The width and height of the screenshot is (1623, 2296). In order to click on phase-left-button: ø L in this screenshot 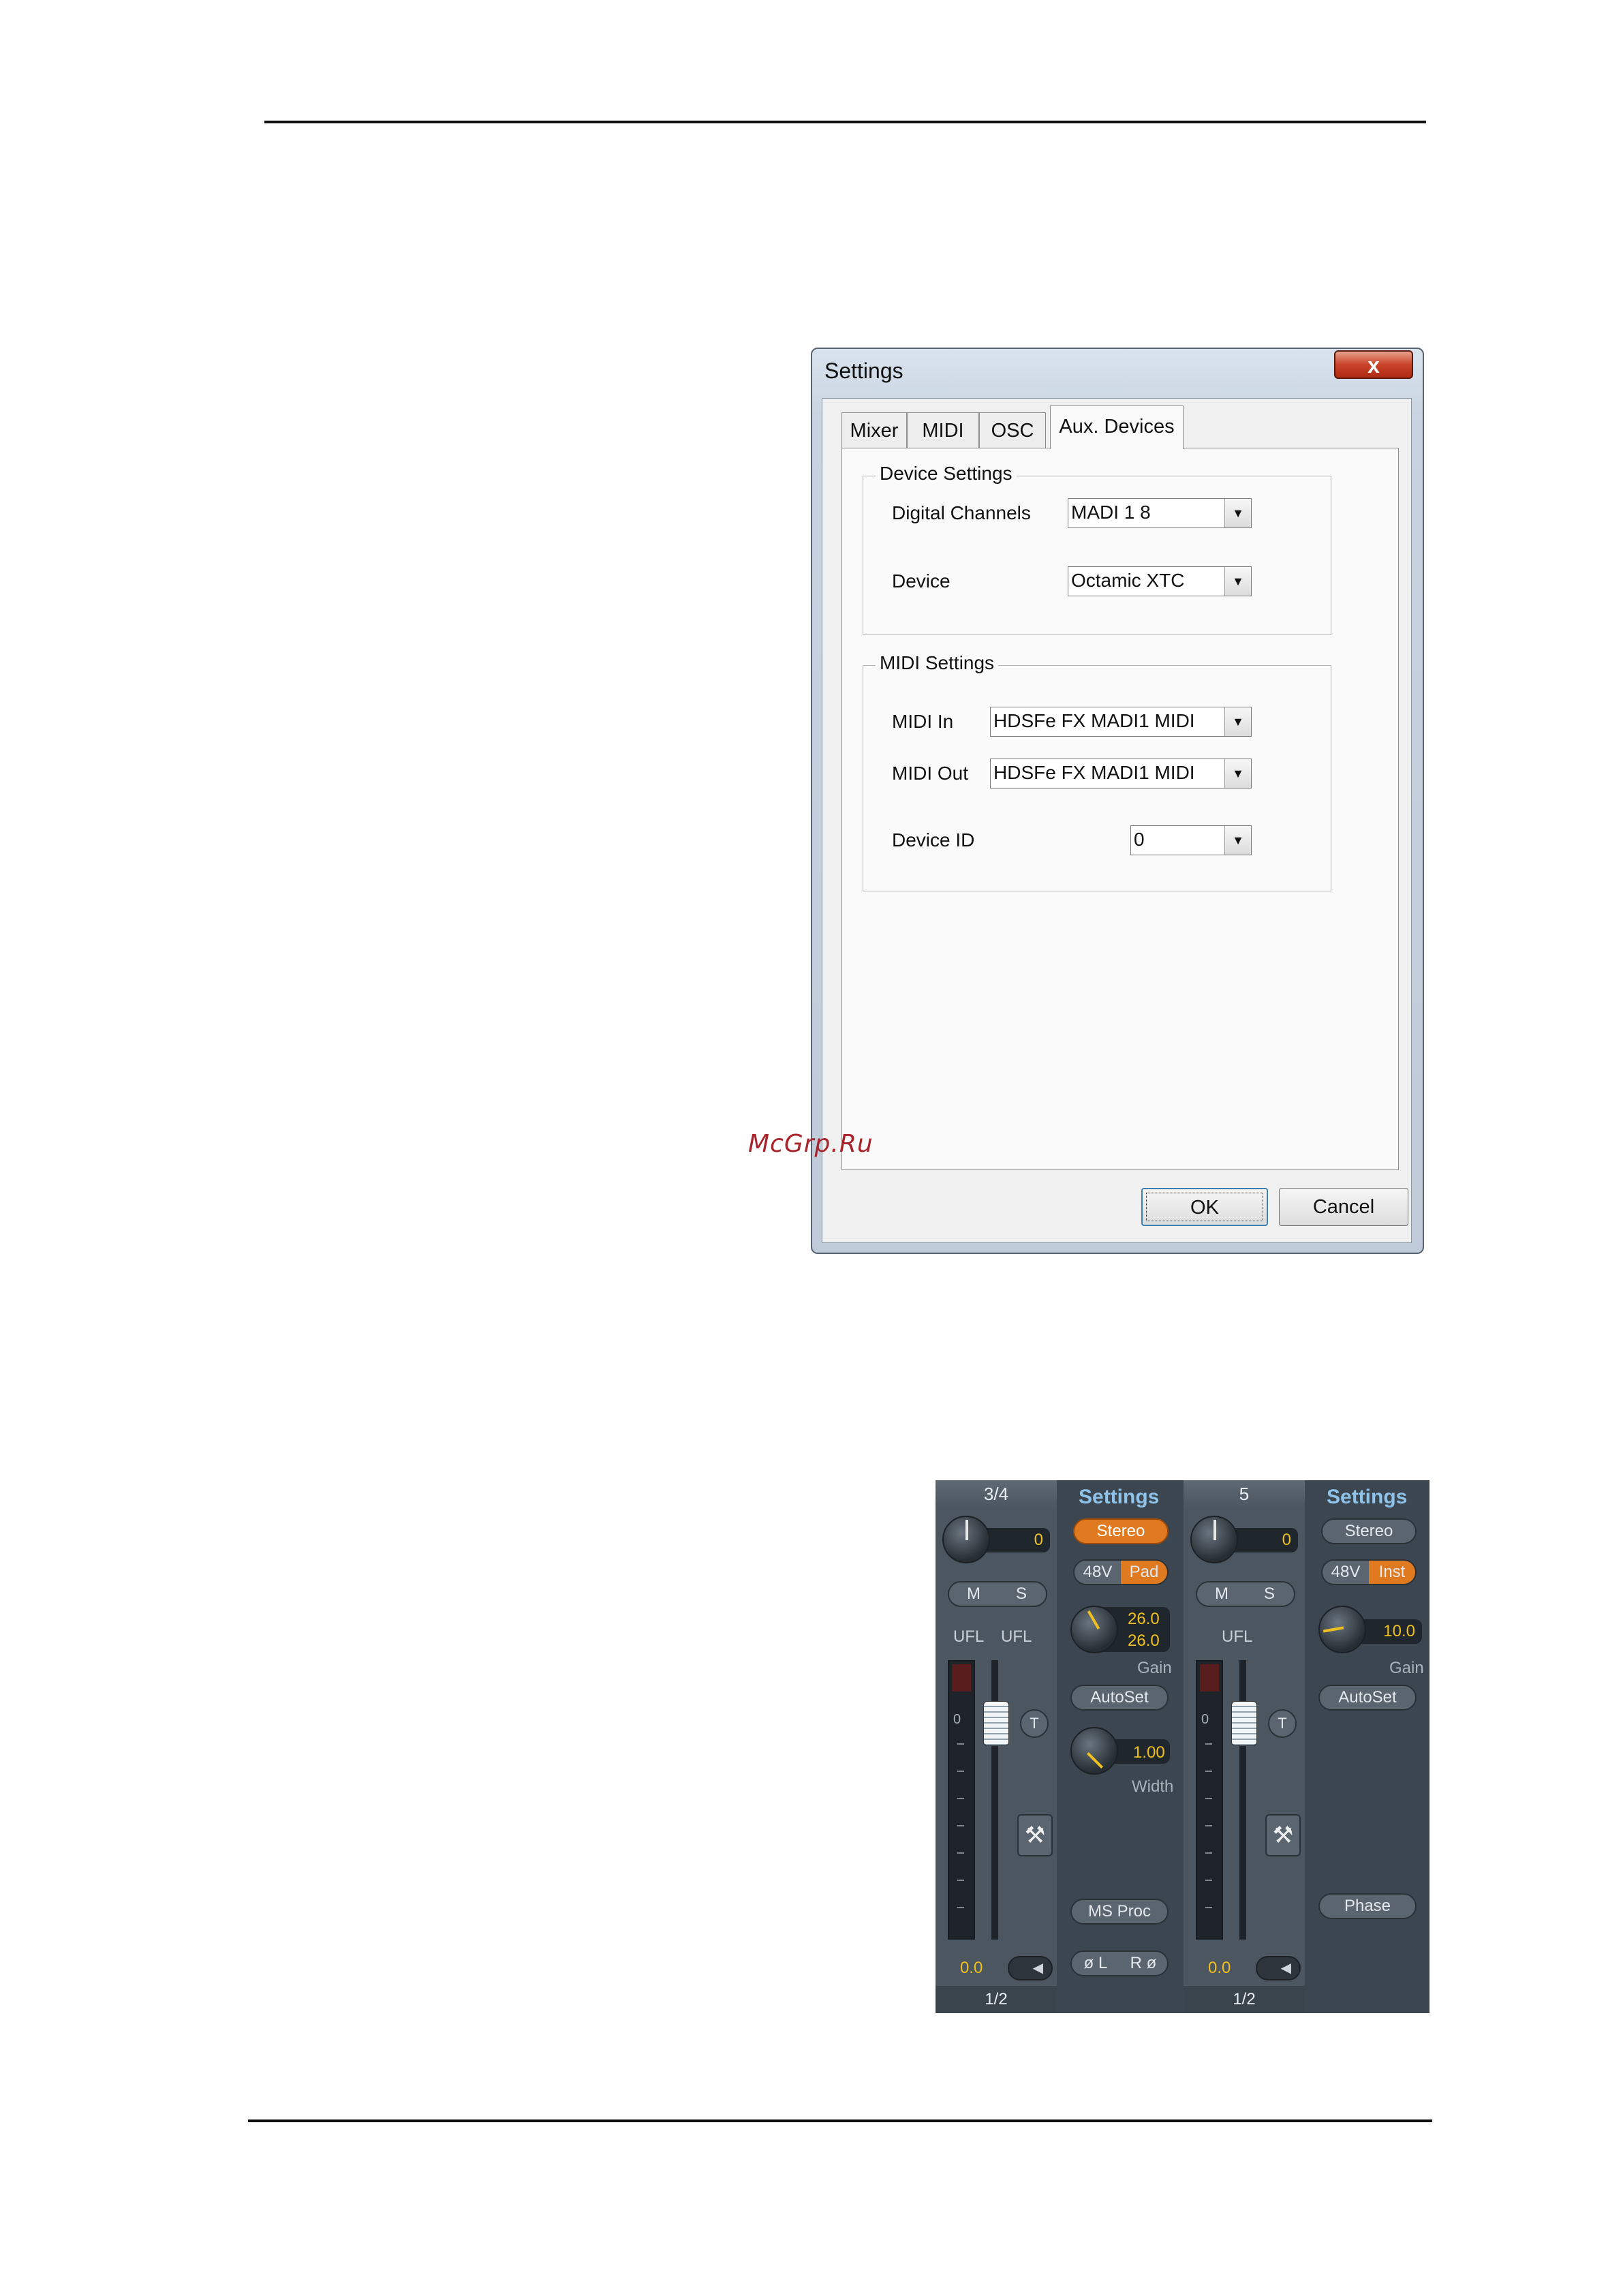, I will do `click(1095, 1963)`.